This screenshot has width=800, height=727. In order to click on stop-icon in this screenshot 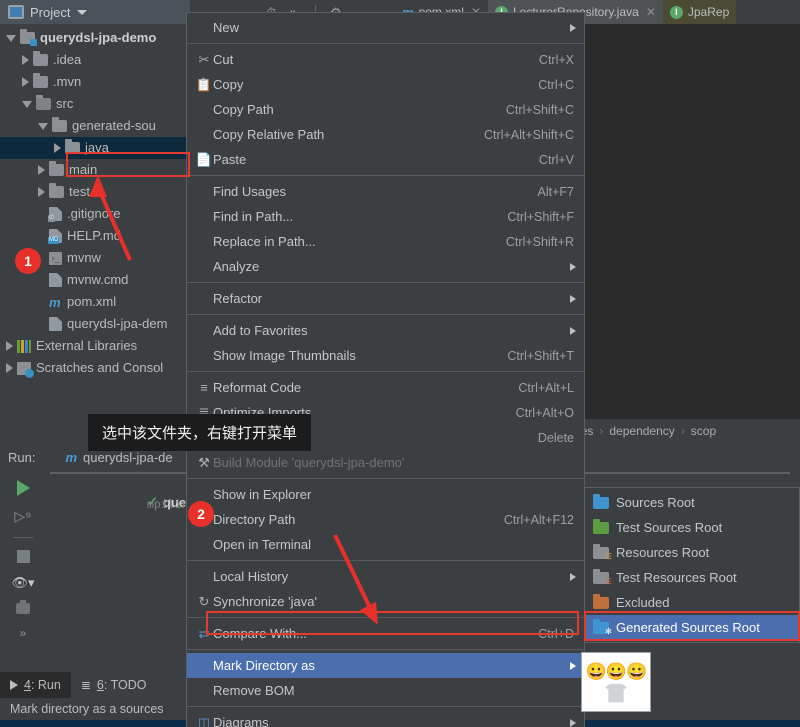, I will do `click(23, 556)`.